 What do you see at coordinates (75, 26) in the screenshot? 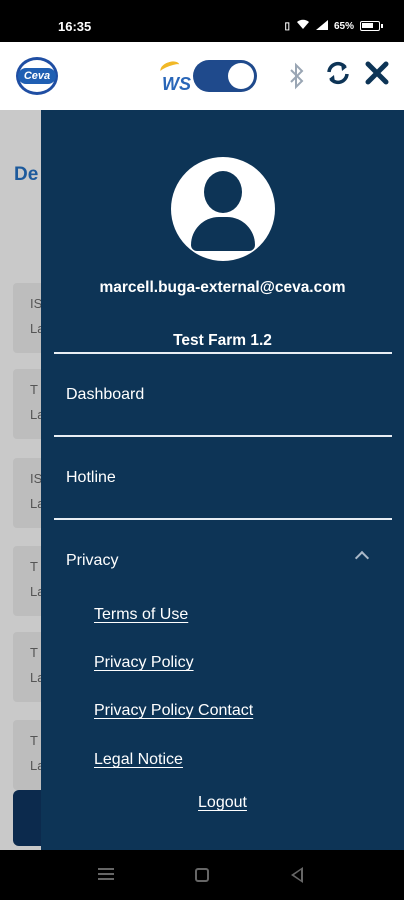
I see `status-time: 16:35` at bounding box center [75, 26].